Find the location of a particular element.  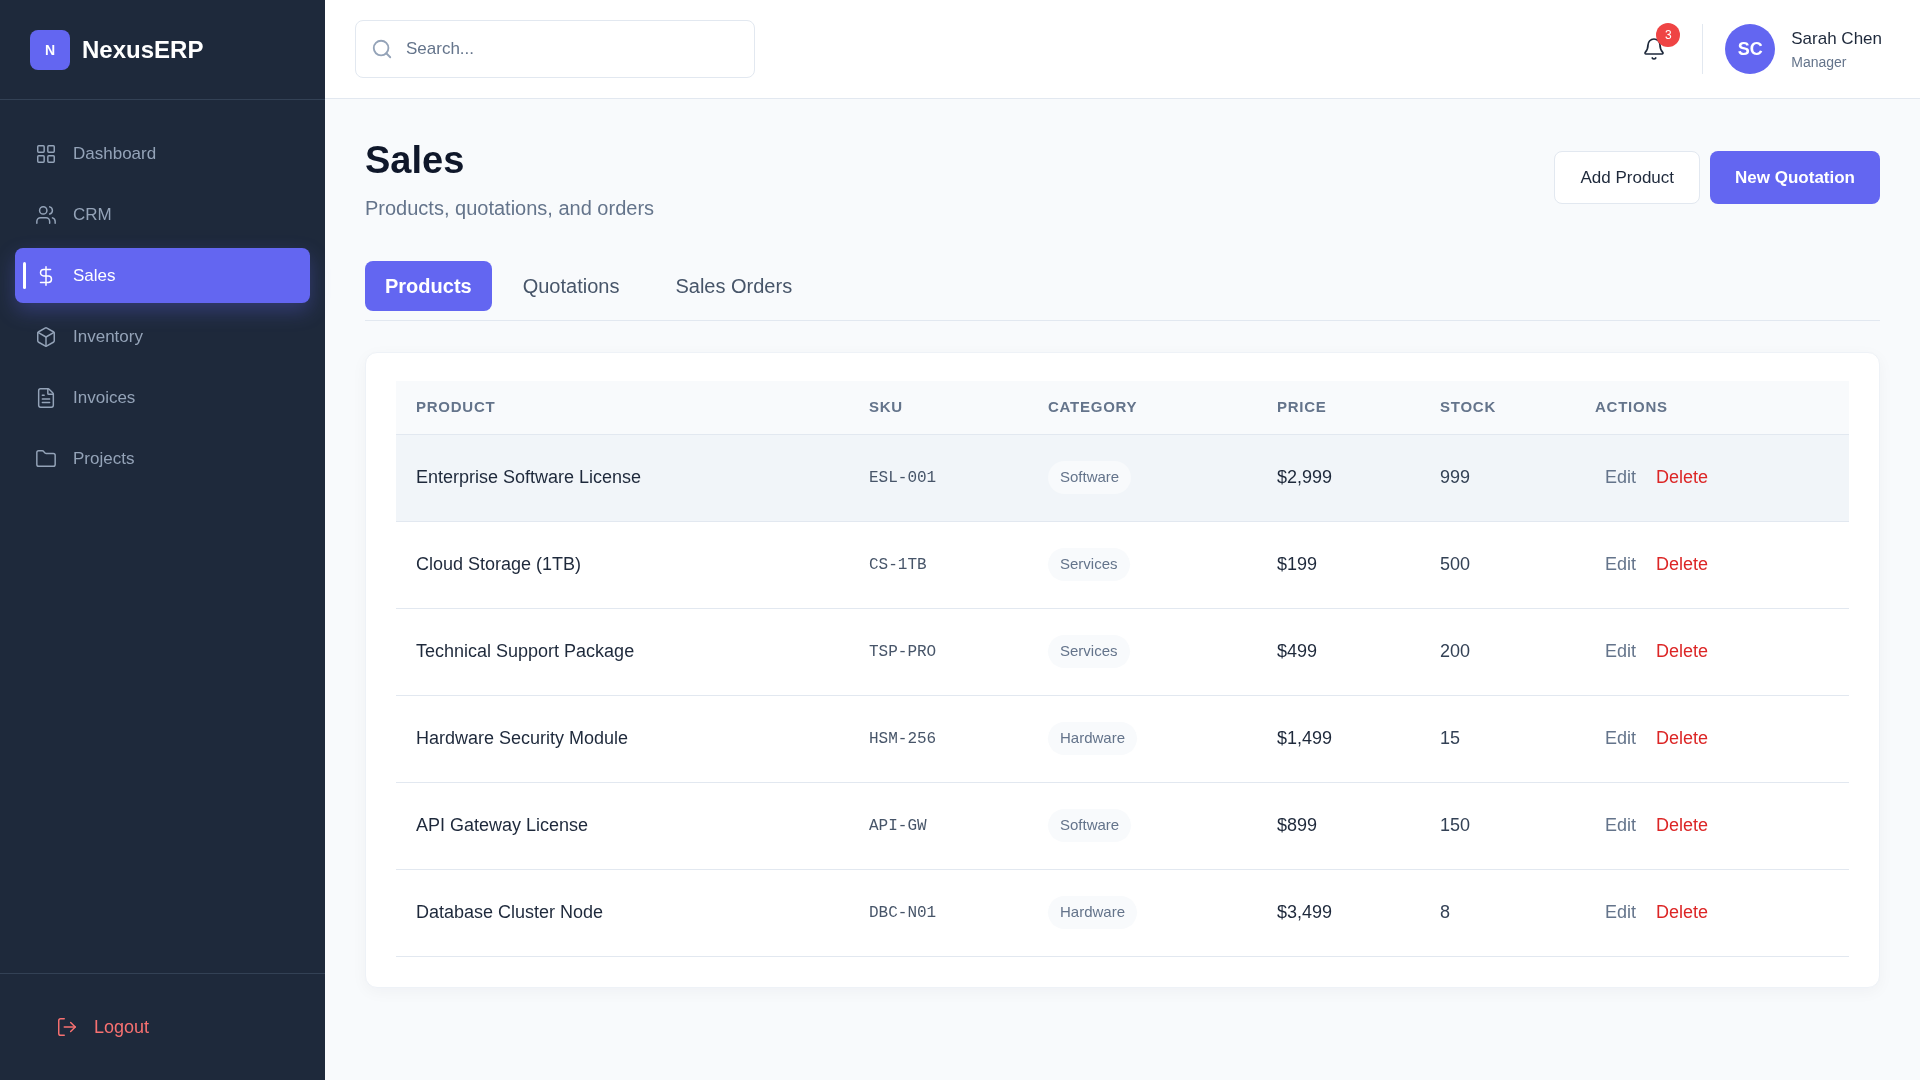

column-header: STOCK is located at coordinates (1468, 406).